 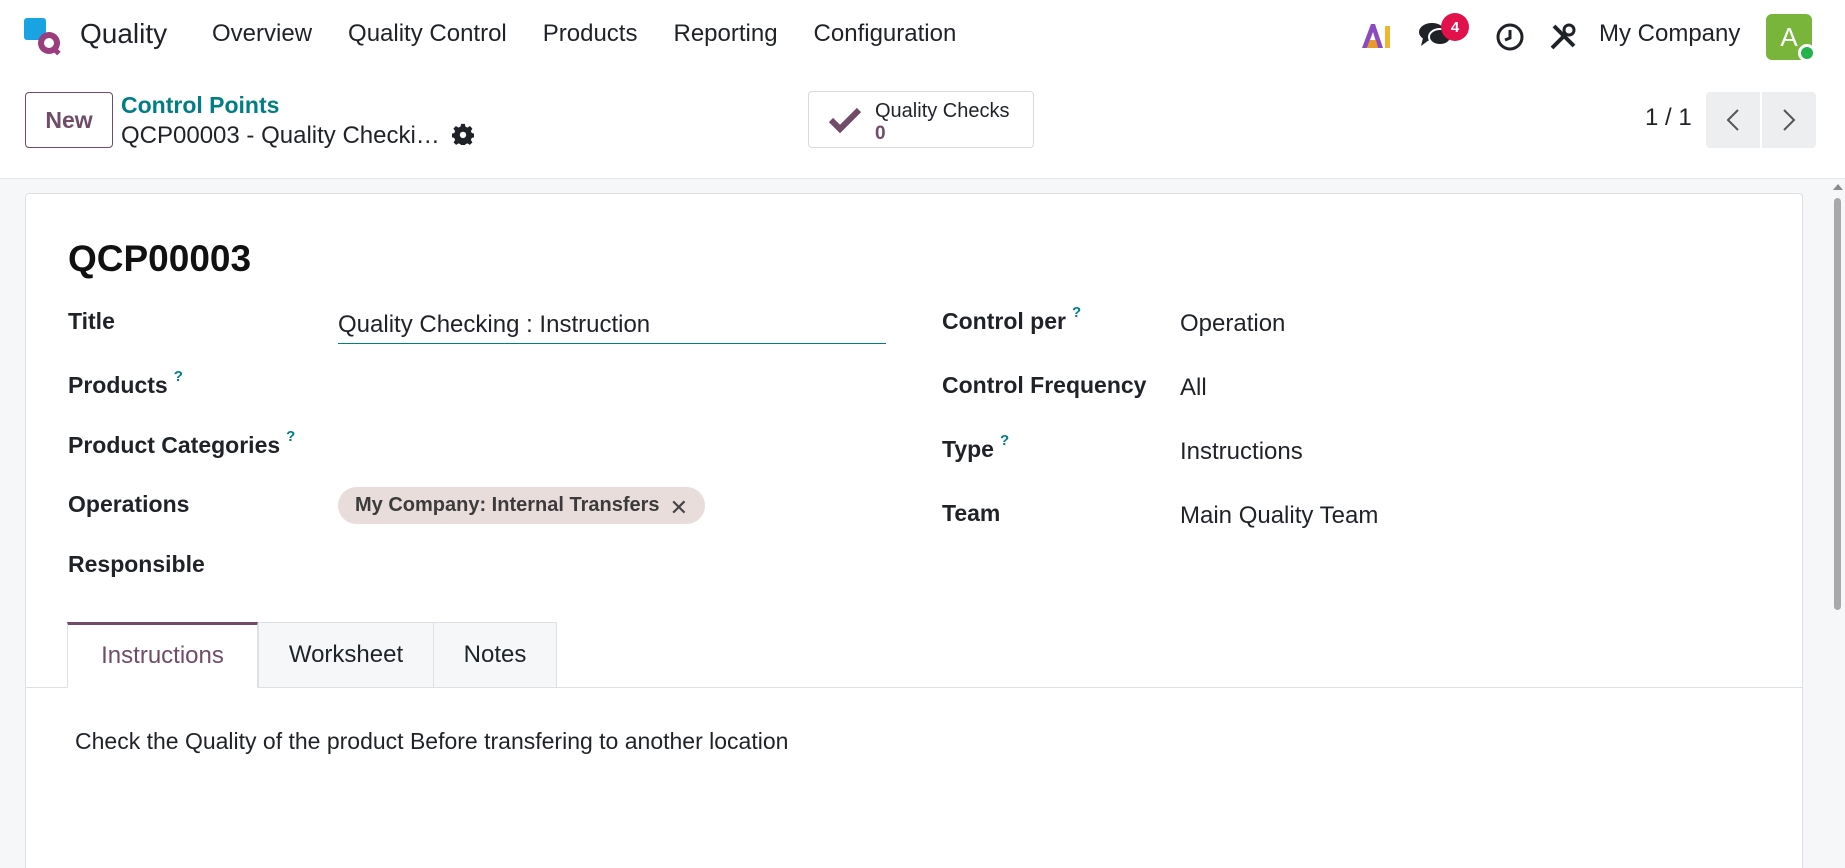 What do you see at coordinates (590, 34) in the screenshot?
I see `menu-products: Products` at bounding box center [590, 34].